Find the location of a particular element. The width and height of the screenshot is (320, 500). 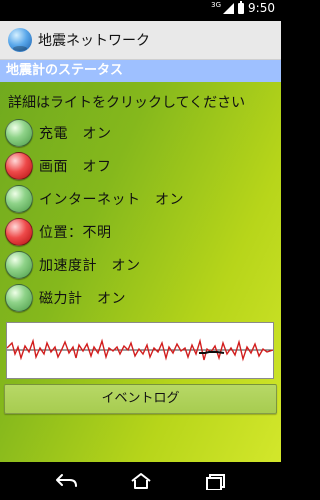

status-label: 位置：不明 is located at coordinates (75, 232).